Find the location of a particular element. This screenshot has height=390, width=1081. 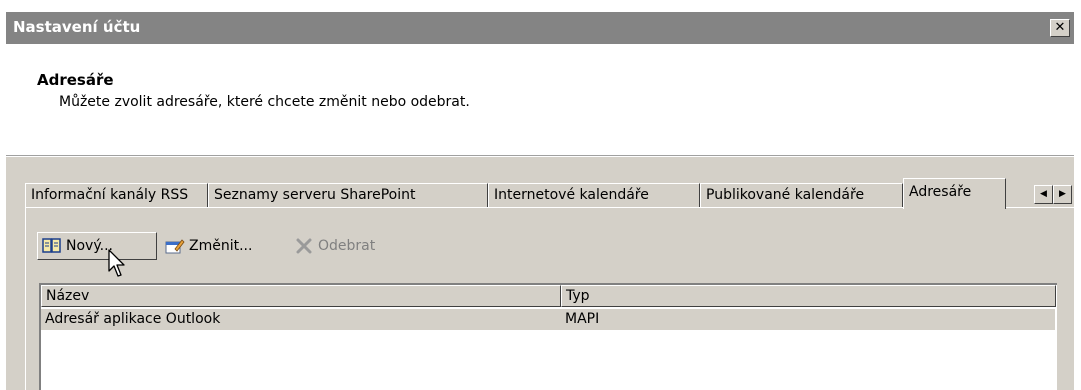

address-book-icon is located at coordinates (52, 246).